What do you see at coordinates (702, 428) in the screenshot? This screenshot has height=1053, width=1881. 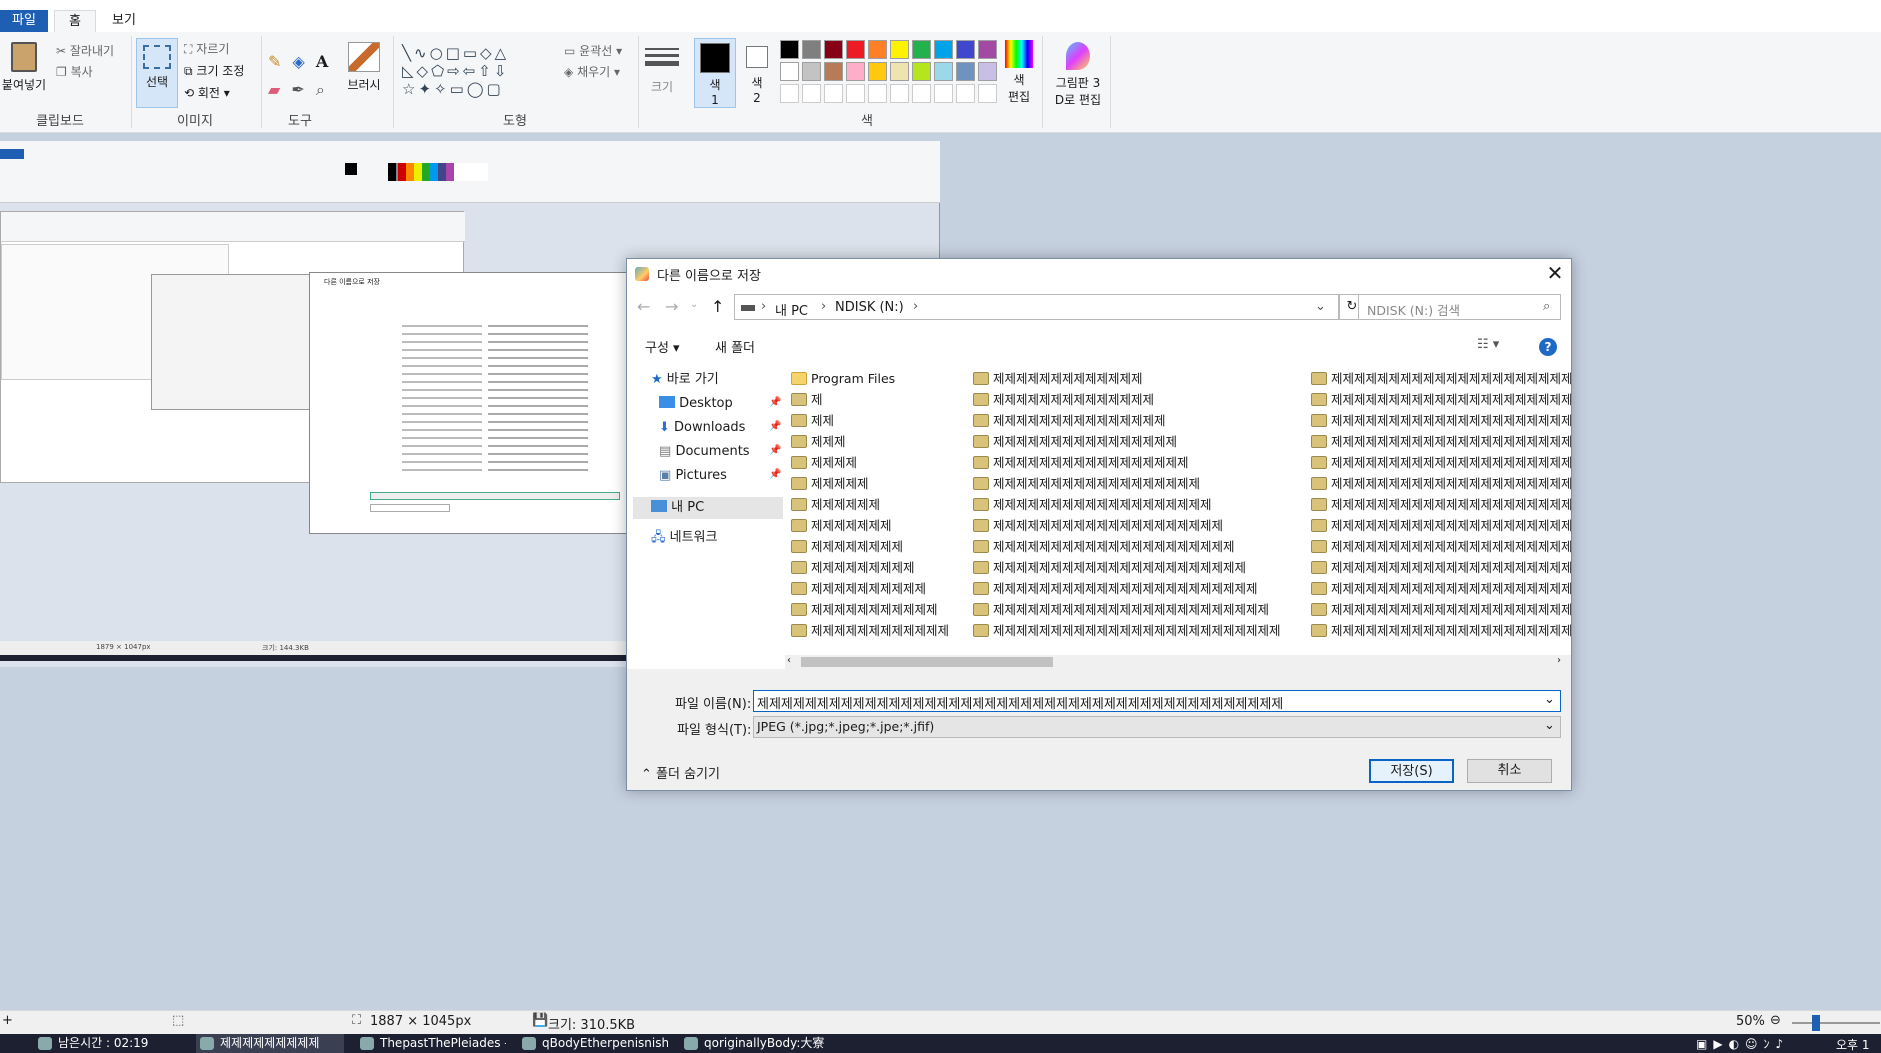 I see `nav-downloads: ⬇ Downloads` at bounding box center [702, 428].